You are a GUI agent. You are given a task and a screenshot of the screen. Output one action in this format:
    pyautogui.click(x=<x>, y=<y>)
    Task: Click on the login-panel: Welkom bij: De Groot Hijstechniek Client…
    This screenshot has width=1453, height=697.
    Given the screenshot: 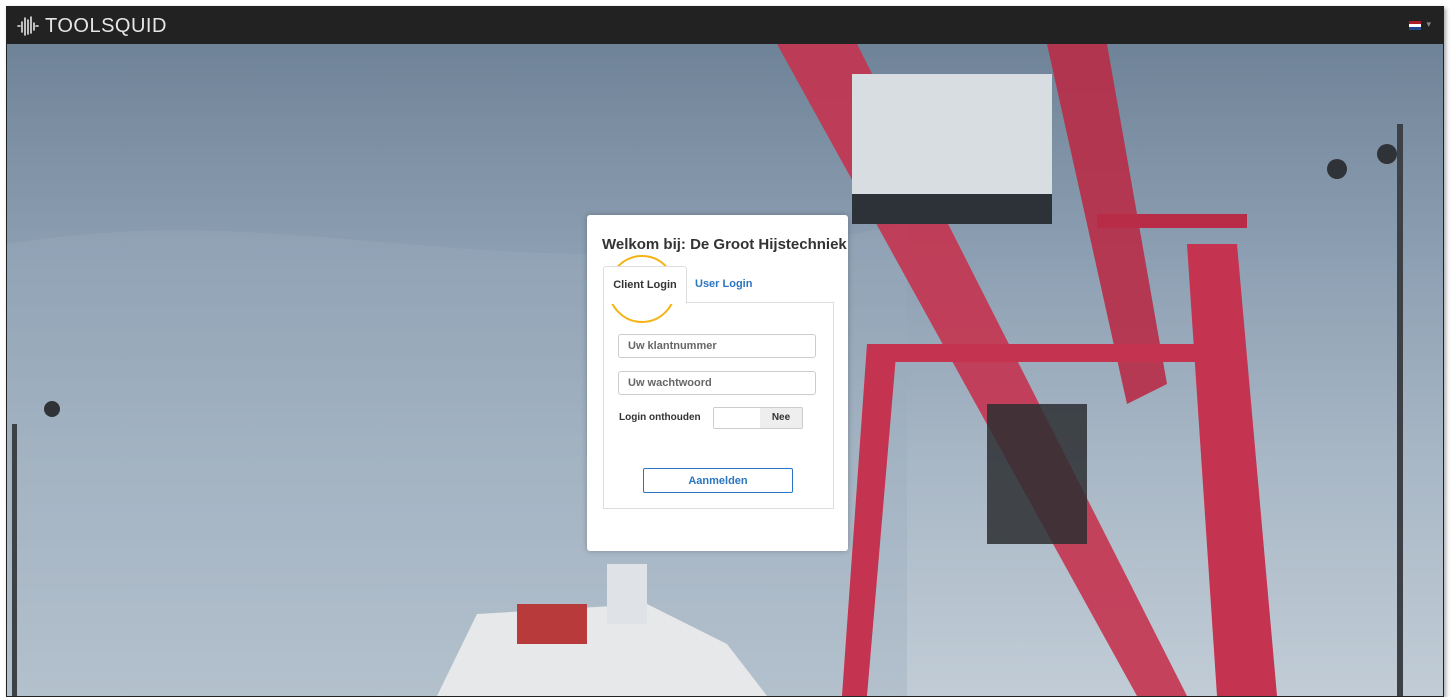 What is the action you would take?
    pyautogui.click(x=717, y=383)
    